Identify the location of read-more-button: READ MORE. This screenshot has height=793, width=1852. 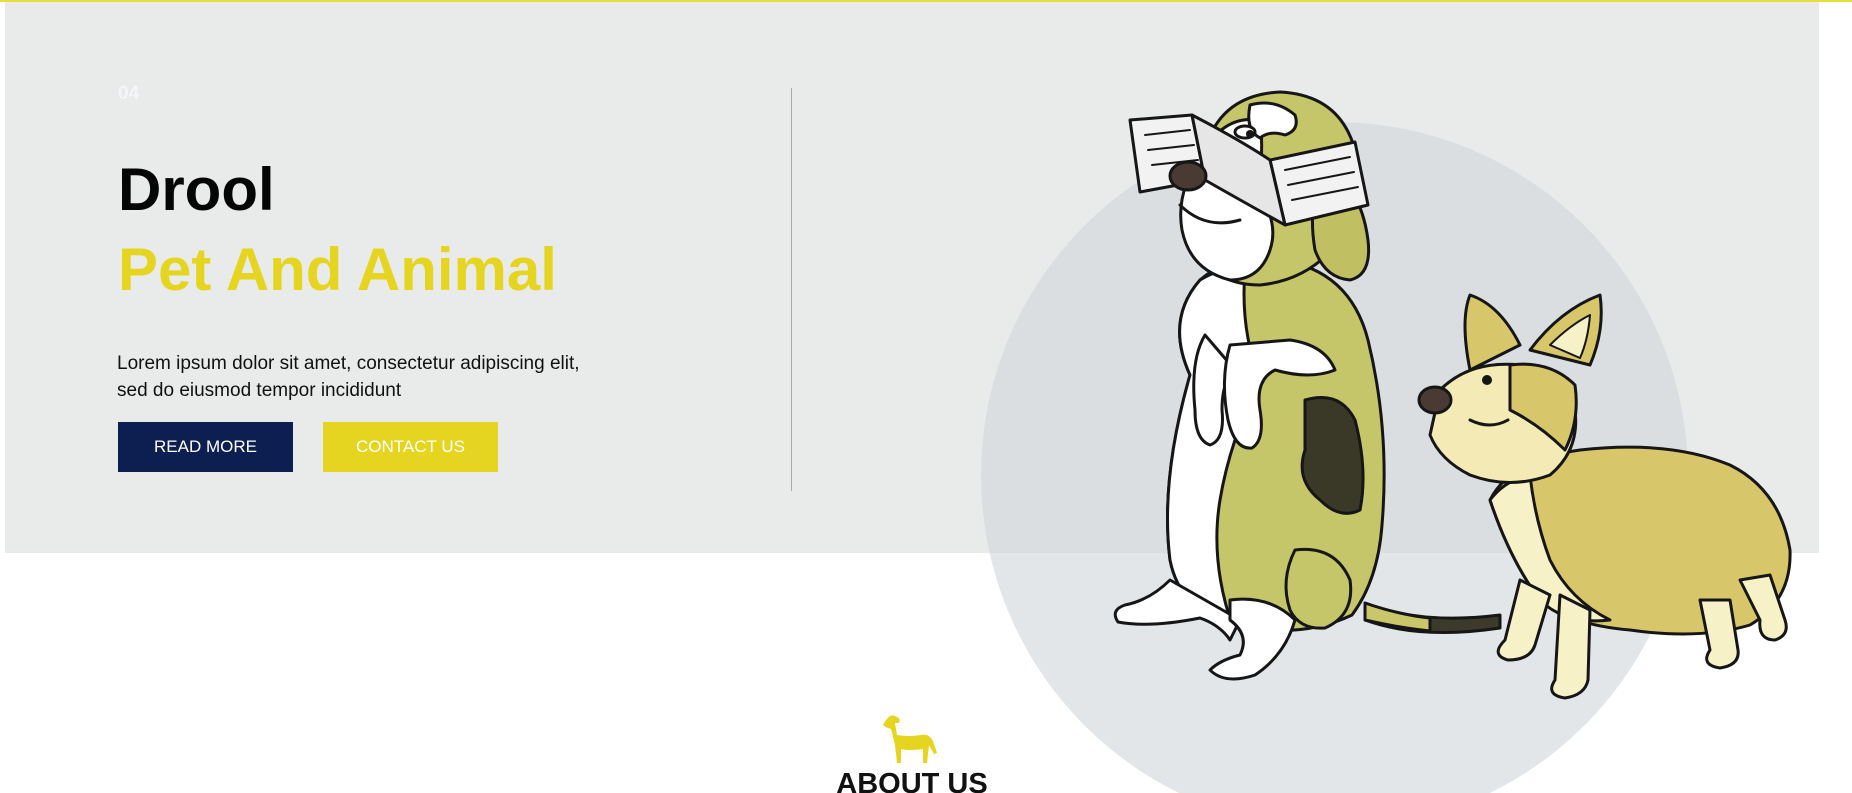
(205, 447).